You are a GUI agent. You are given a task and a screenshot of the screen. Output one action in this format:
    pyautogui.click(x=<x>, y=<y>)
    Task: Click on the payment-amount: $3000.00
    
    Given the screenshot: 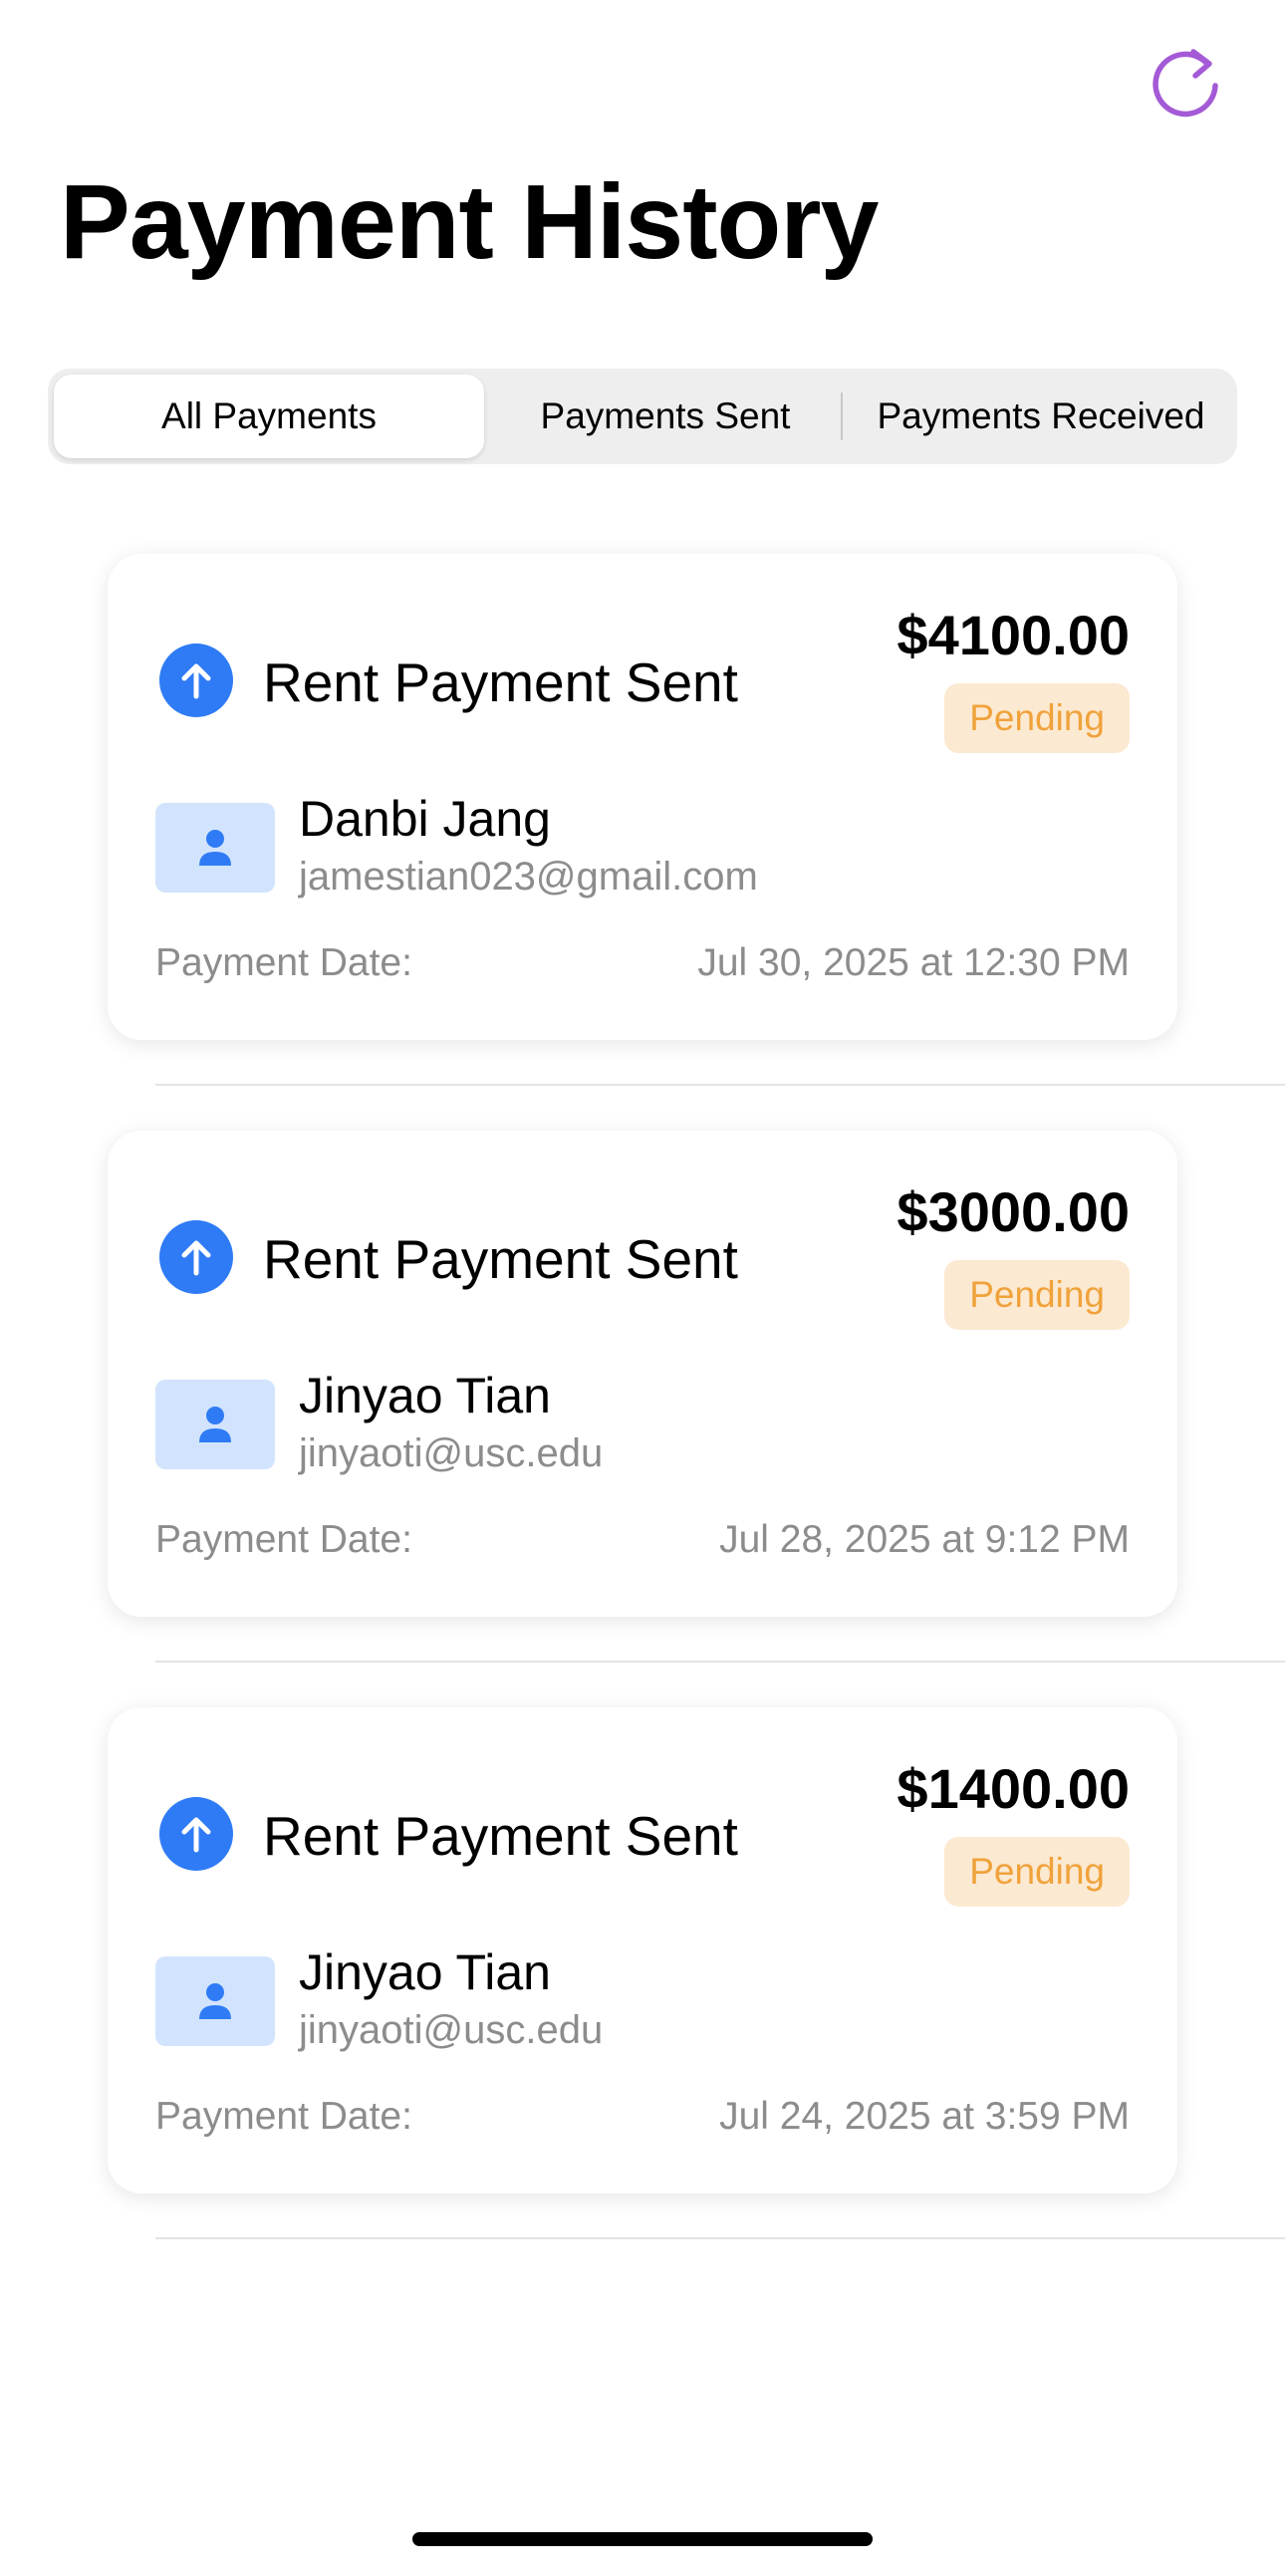 What is the action you would take?
    pyautogui.click(x=1013, y=1211)
    